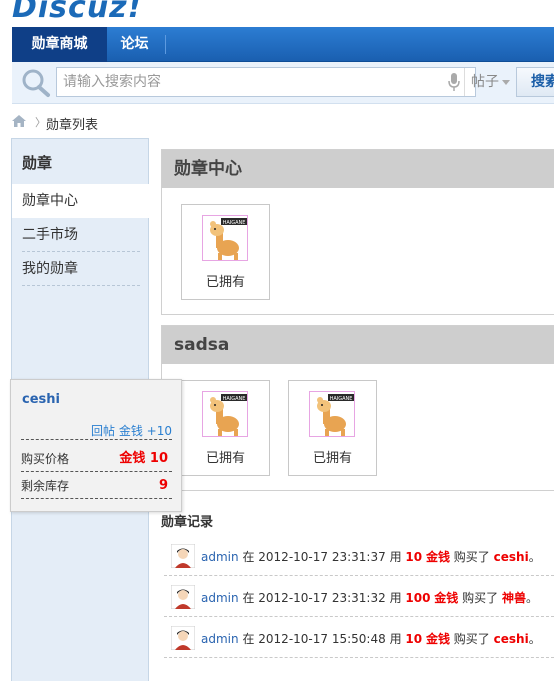 The image size is (554, 681). I want to click on price-label: 购买价格, so click(45, 459).